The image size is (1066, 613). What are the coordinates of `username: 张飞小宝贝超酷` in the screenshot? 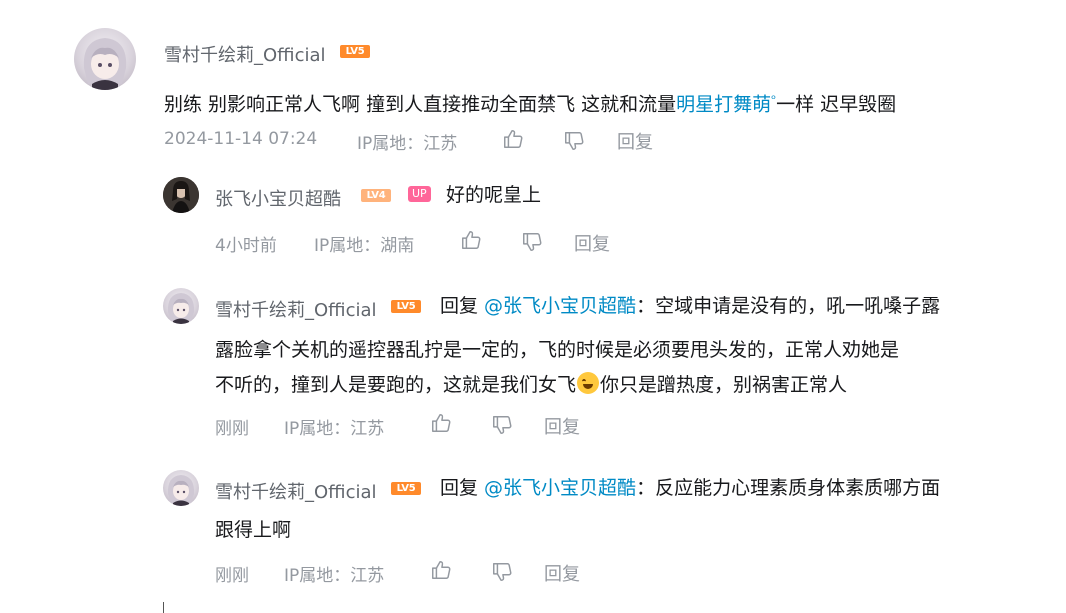 It's located at (278, 198).